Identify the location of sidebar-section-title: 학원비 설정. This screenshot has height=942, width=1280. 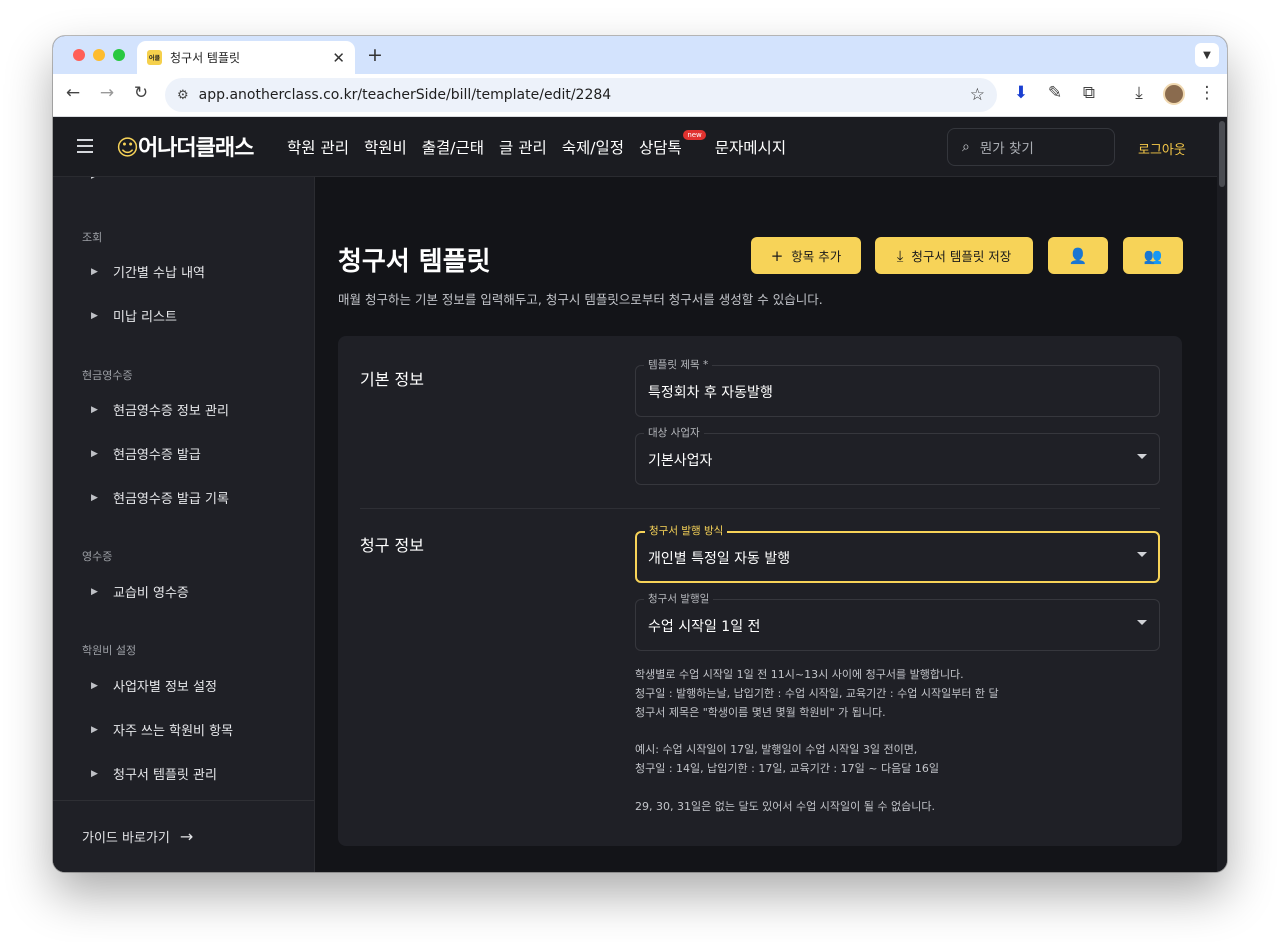
(109, 650).